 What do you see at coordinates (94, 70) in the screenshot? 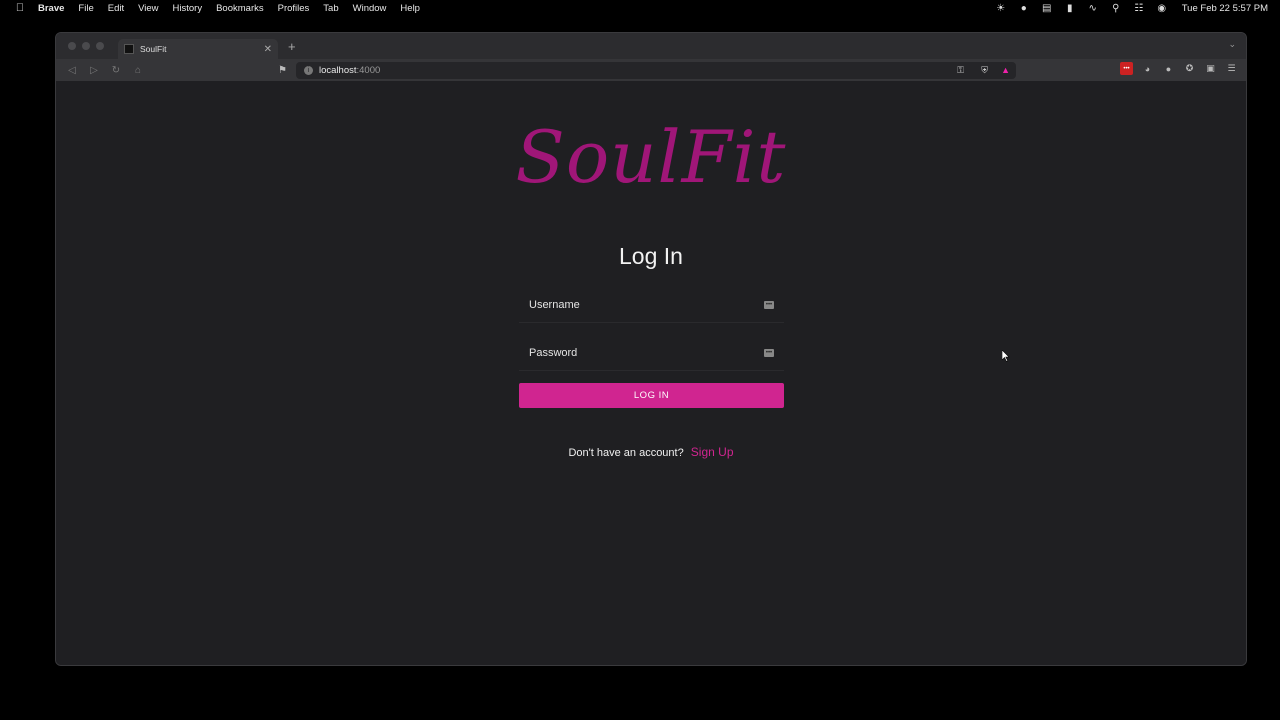
I see `forward-icon: ▷` at bounding box center [94, 70].